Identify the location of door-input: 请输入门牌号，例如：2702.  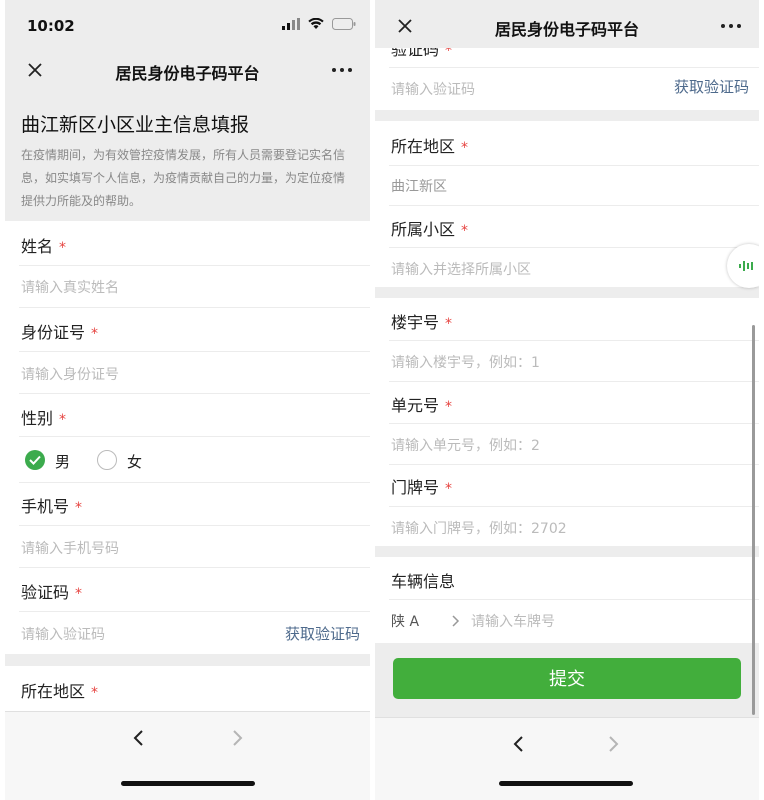
(479, 528).